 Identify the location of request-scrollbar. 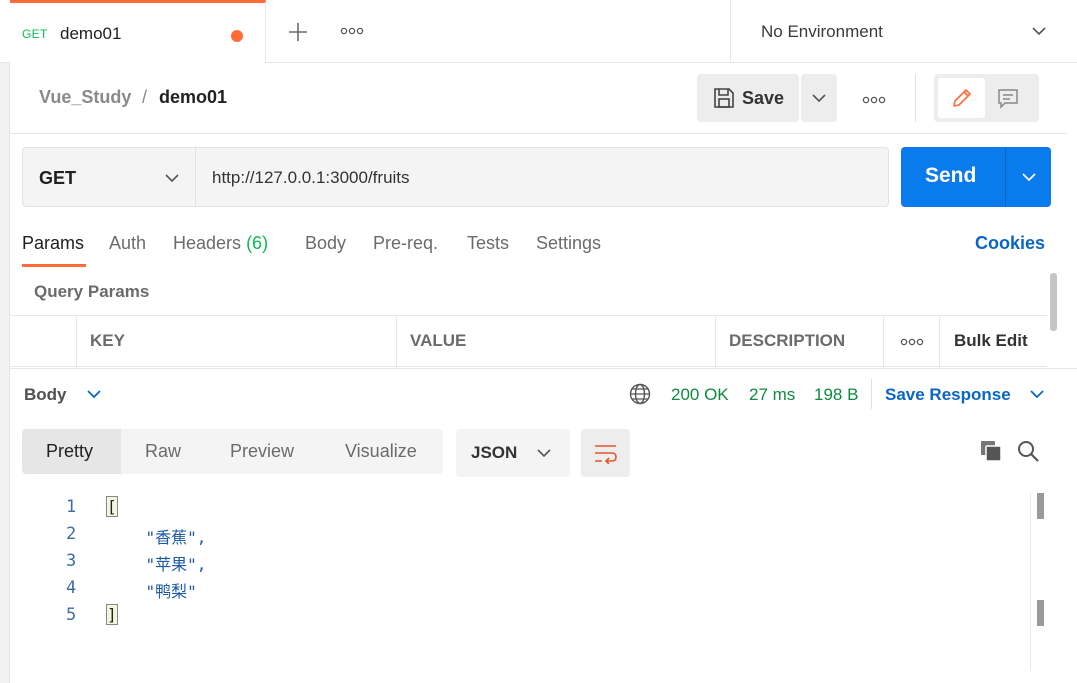
(1053, 302).